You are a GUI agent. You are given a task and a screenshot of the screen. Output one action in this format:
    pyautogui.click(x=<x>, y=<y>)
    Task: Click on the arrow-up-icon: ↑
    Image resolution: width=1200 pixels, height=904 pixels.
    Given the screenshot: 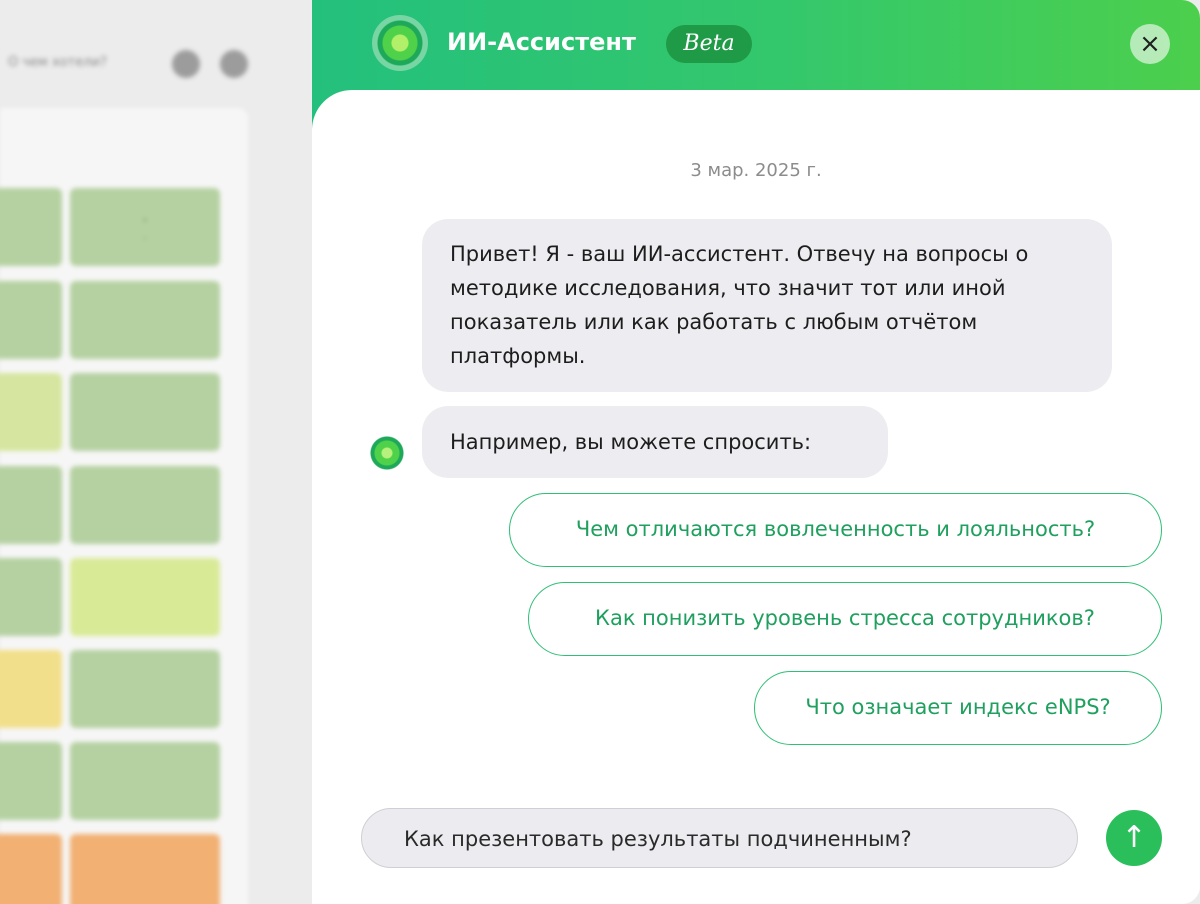 What is the action you would take?
    pyautogui.click(x=1134, y=837)
    